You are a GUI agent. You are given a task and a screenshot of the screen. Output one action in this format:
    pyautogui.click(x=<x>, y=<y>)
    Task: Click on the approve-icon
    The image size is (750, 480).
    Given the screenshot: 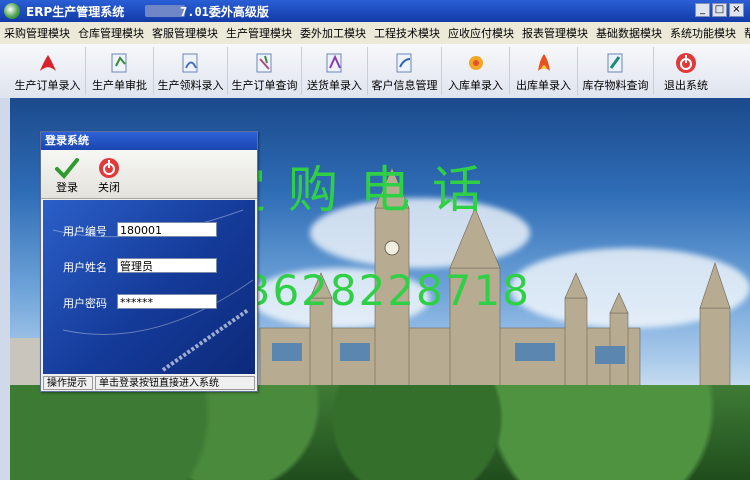 What is the action you would take?
    pyautogui.click(x=118, y=63)
    